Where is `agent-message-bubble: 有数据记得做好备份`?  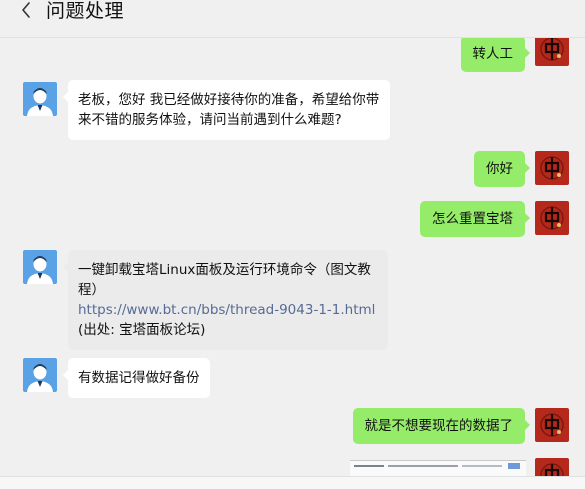 agent-message-bubble: 有数据记得做好备份 is located at coordinates (136, 378).